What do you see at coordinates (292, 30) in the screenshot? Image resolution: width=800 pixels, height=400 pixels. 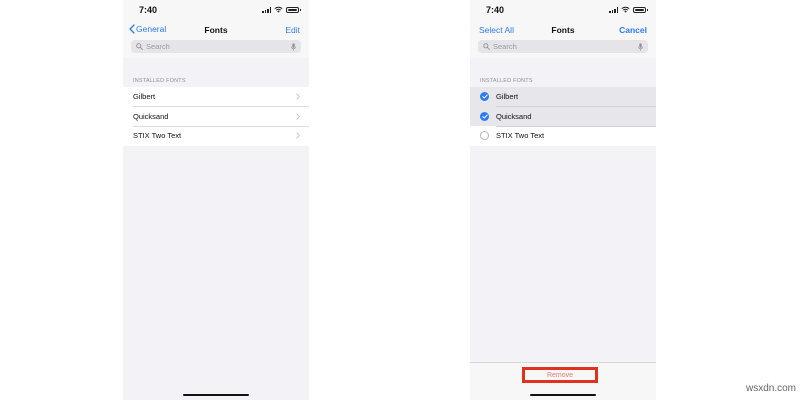 I see `edit-button: Edit` at bounding box center [292, 30].